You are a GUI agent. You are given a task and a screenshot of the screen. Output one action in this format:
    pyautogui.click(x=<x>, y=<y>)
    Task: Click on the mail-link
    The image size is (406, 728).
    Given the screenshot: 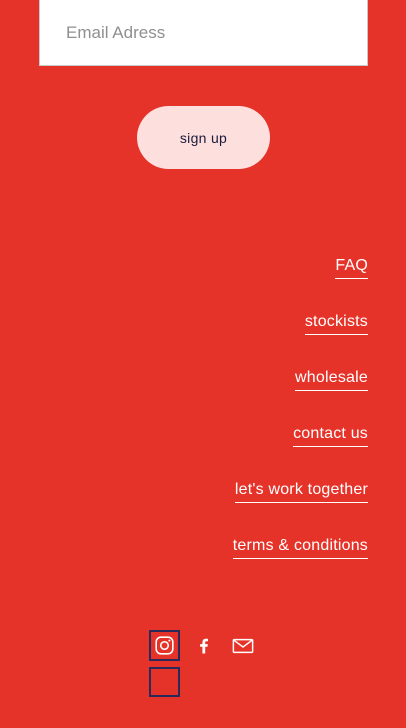 What is the action you would take?
    pyautogui.click(x=242, y=645)
    